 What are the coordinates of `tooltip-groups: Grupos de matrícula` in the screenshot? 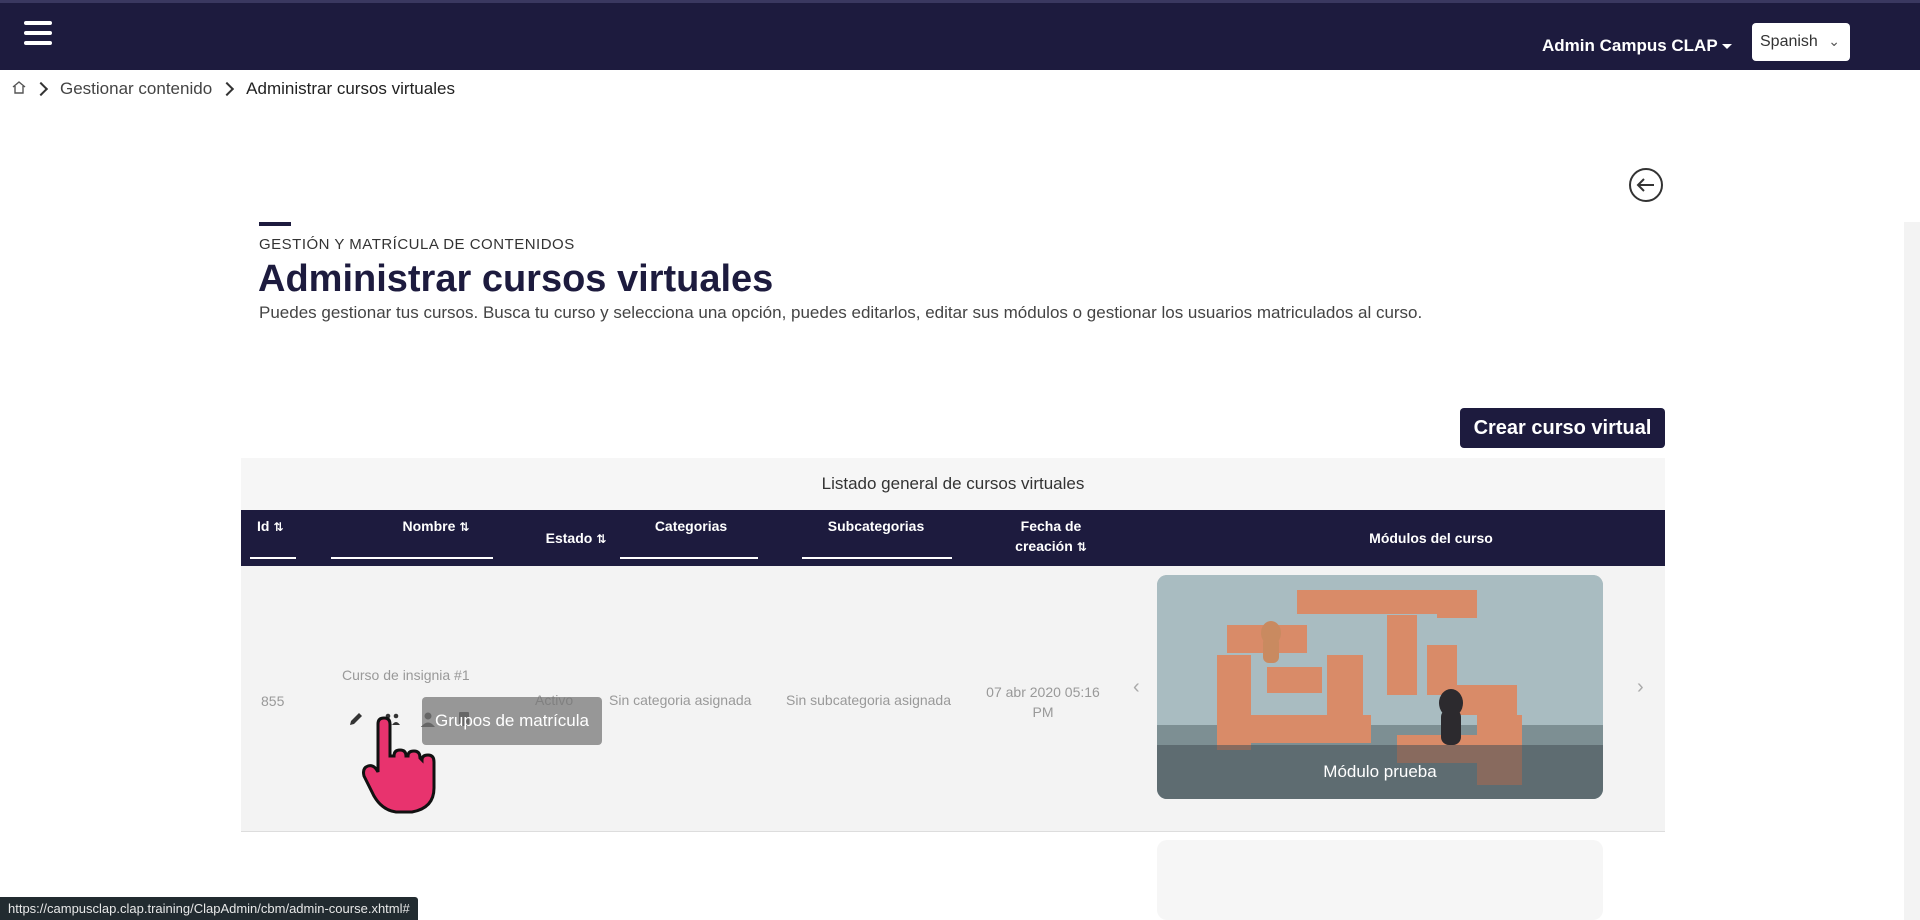 It's located at (512, 721).